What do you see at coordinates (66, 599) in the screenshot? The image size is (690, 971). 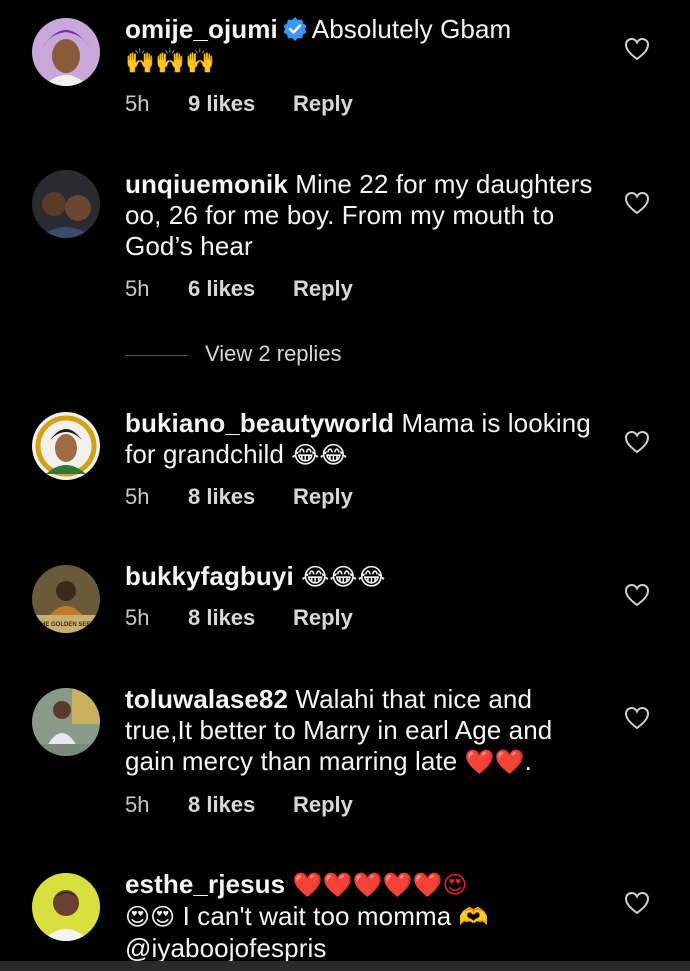 I see `avatar: THE GOLDEN SEED` at bounding box center [66, 599].